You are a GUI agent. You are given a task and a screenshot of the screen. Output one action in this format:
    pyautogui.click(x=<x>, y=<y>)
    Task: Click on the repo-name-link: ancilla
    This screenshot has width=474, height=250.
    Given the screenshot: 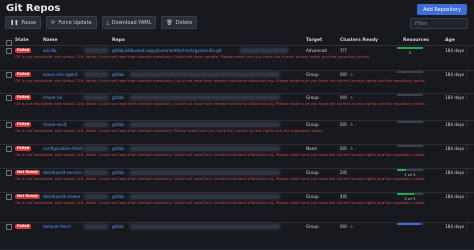 What is the action you would take?
    pyautogui.click(x=50, y=50)
    